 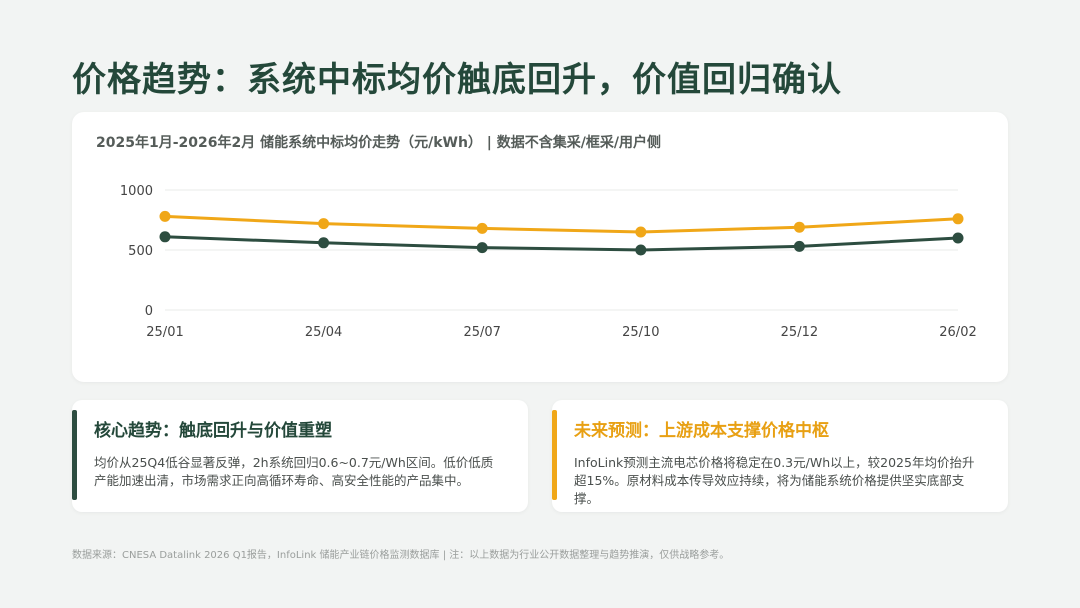 What do you see at coordinates (140, 251) in the screenshot?
I see `y-tick-label: 500` at bounding box center [140, 251].